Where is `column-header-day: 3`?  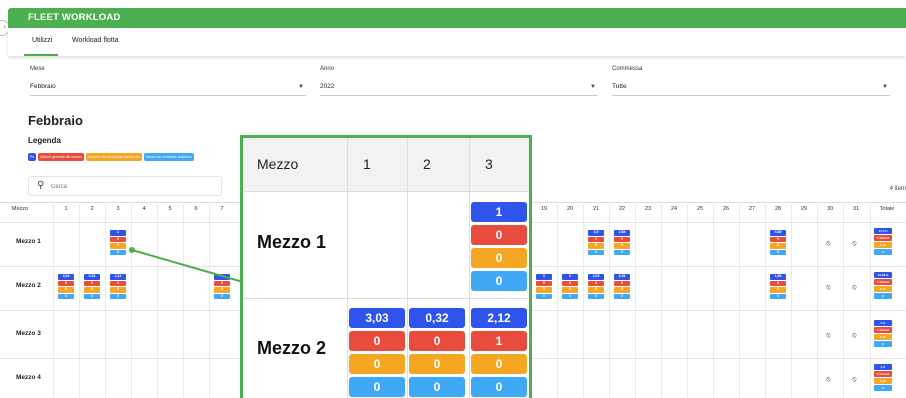
column-header-day: 3 is located at coordinates (118, 209).